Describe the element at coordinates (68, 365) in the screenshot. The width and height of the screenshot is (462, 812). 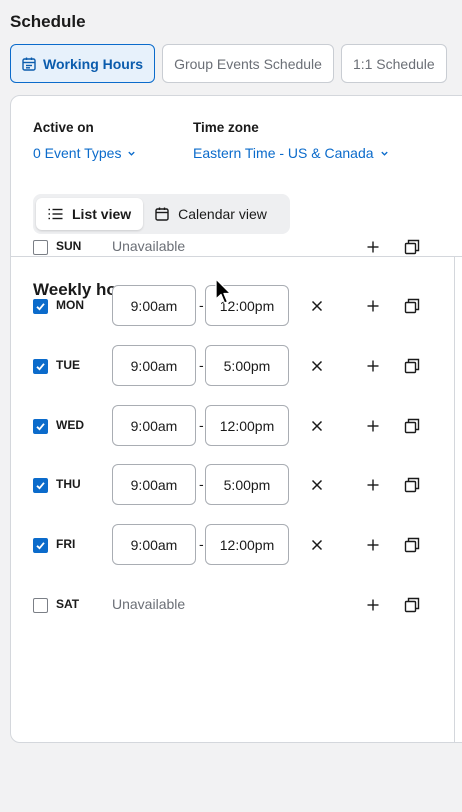
I see `day-label: TUE` at that location.